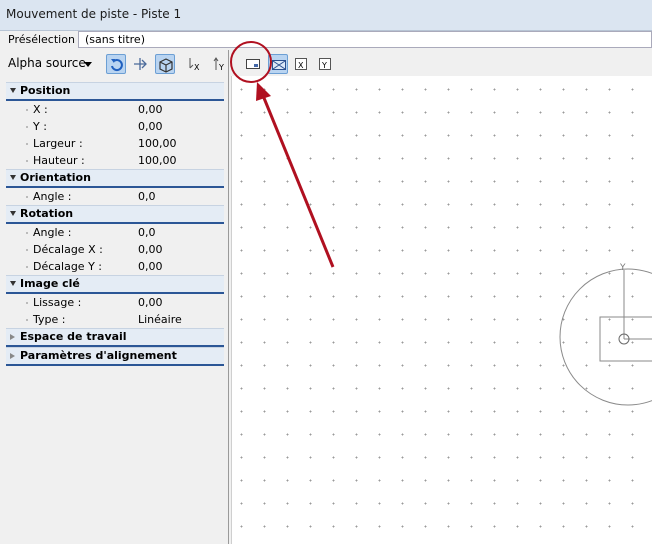 The image size is (652, 544). Describe the element at coordinates (50, 283) in the screenshot. I see `section-title: Image clé` at that location.